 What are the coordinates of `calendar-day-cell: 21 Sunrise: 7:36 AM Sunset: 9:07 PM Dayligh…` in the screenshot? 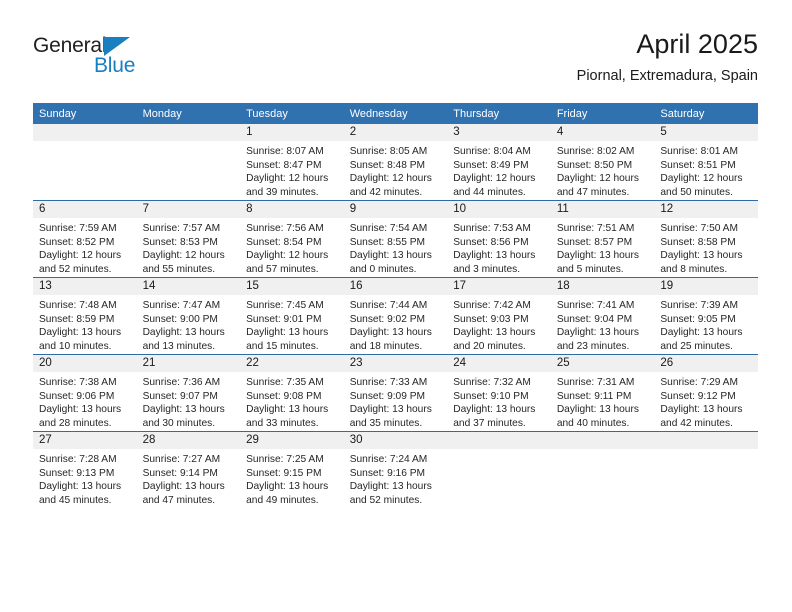 It's located at (188, 393).